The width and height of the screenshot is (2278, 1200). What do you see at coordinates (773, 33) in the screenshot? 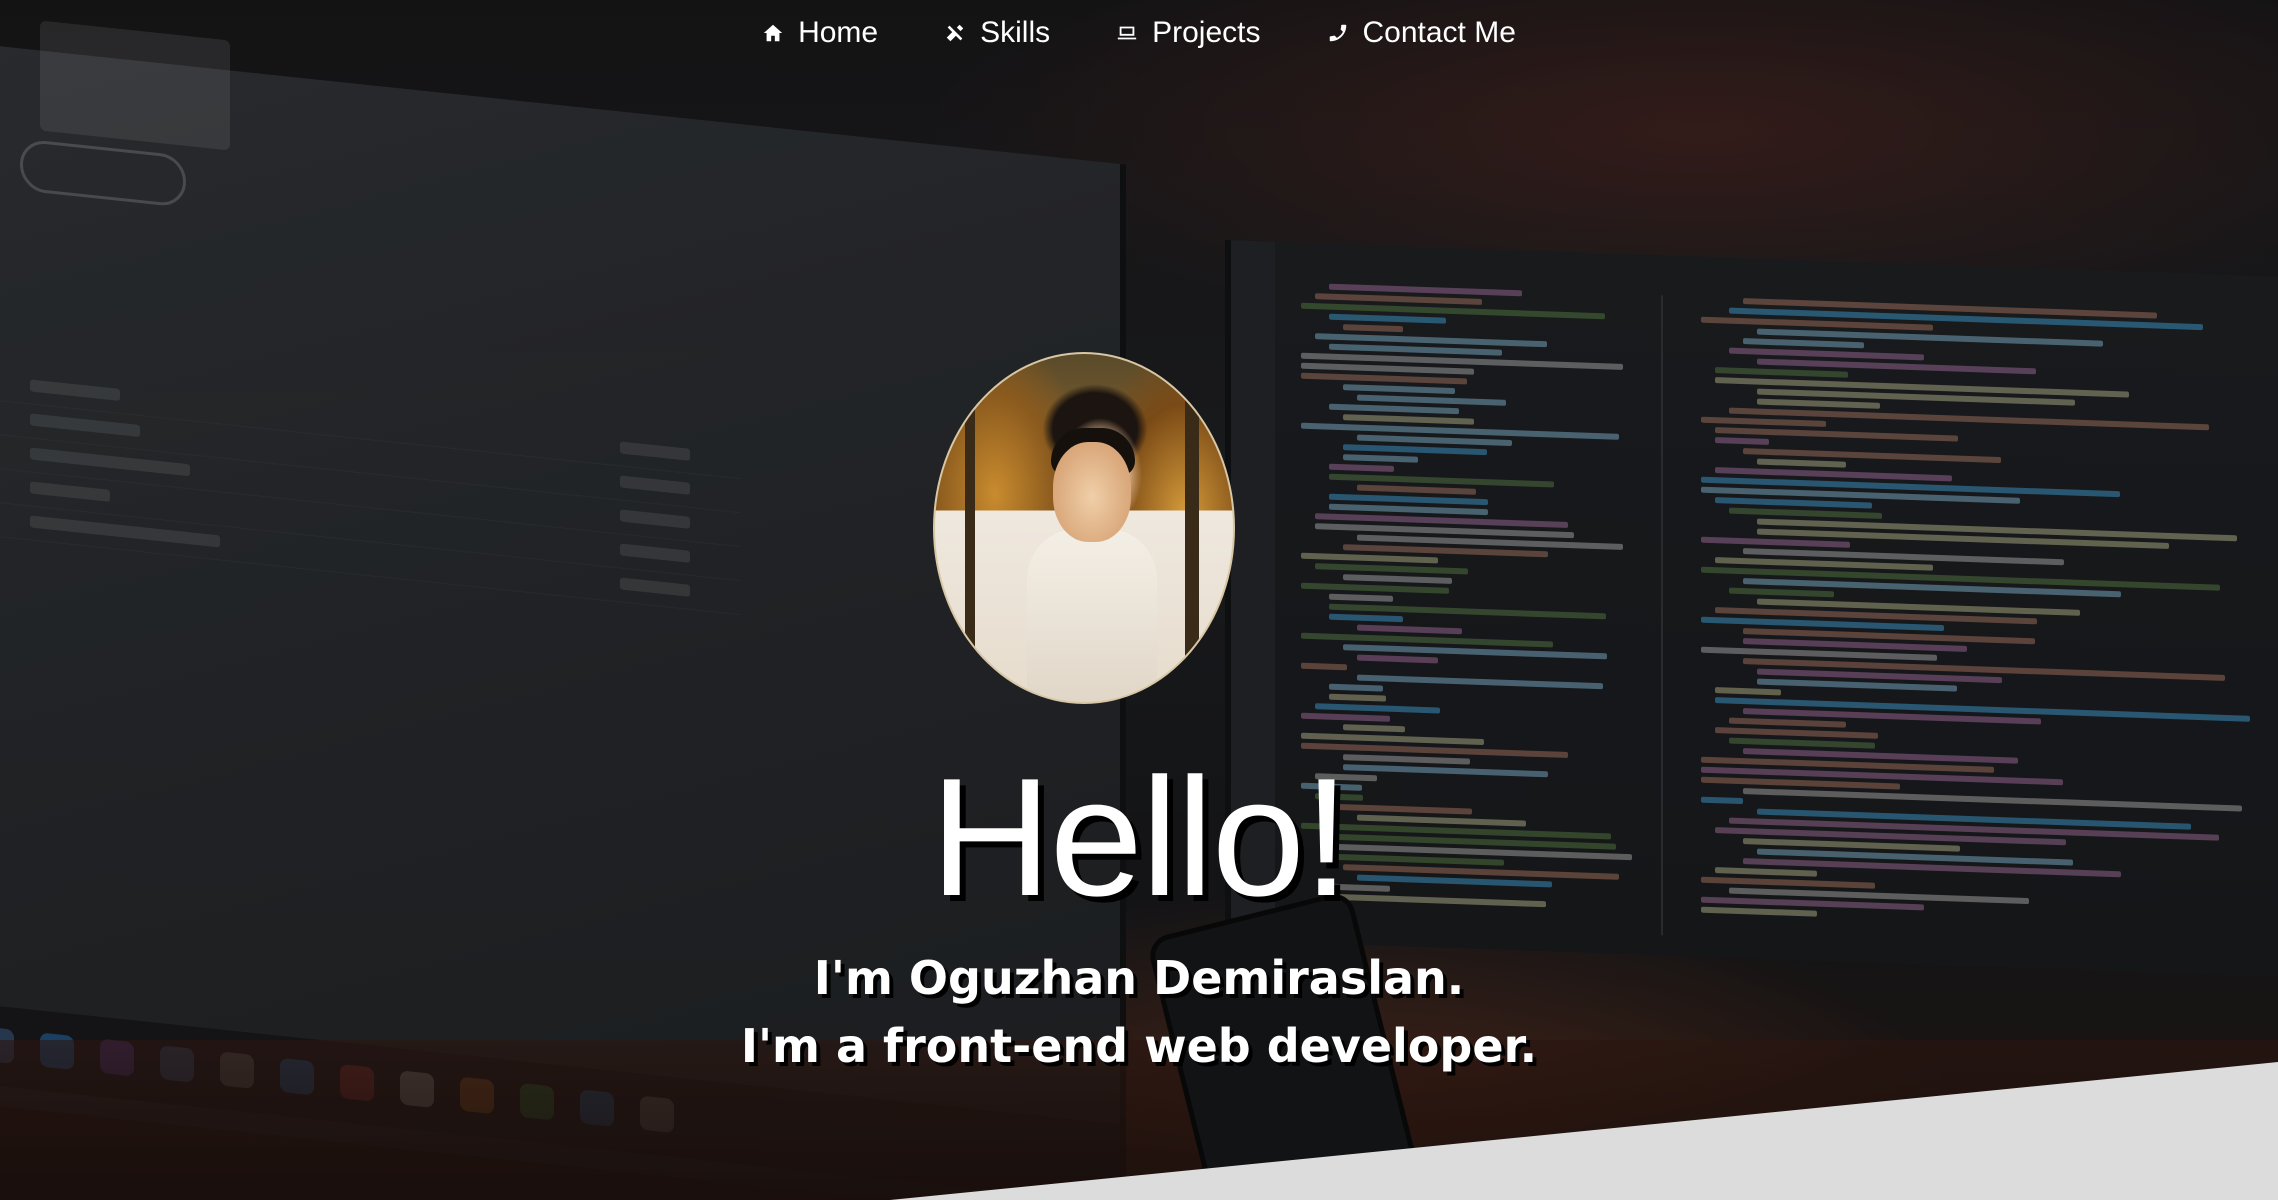
I see `home-icon` at bounding box center [773, 33].